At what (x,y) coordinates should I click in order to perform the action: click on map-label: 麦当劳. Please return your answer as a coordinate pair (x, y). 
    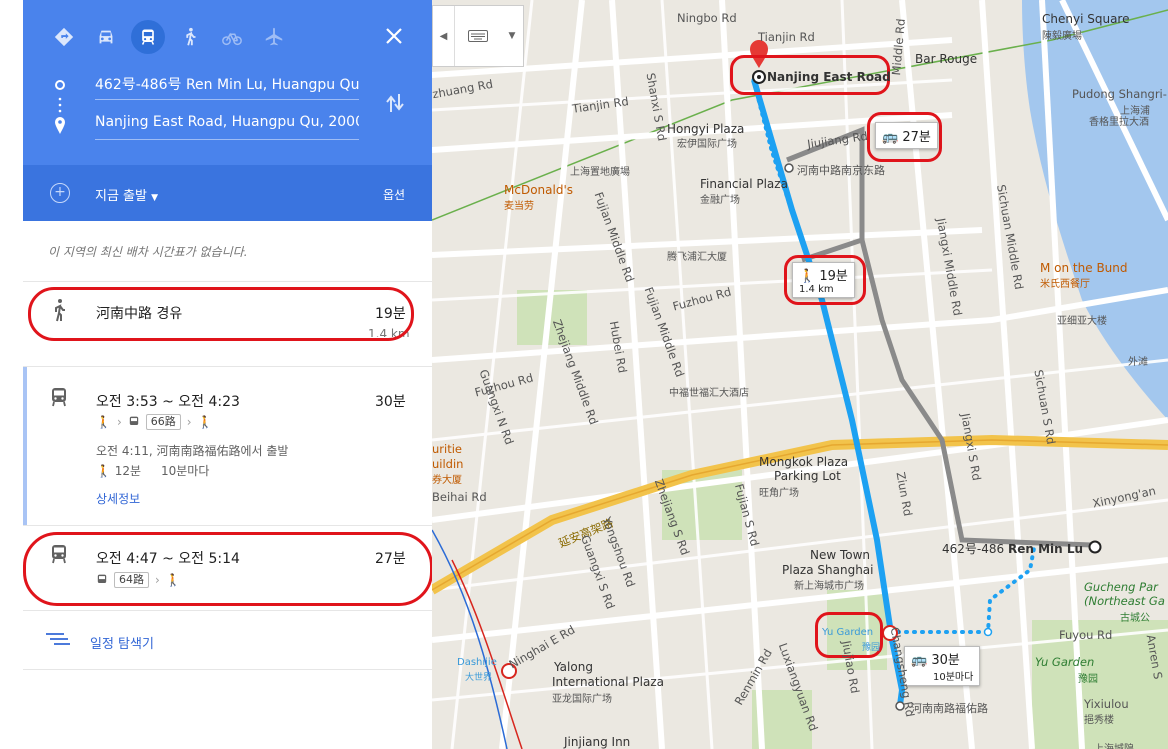
    Looking at the image, I should click on (519, 206).